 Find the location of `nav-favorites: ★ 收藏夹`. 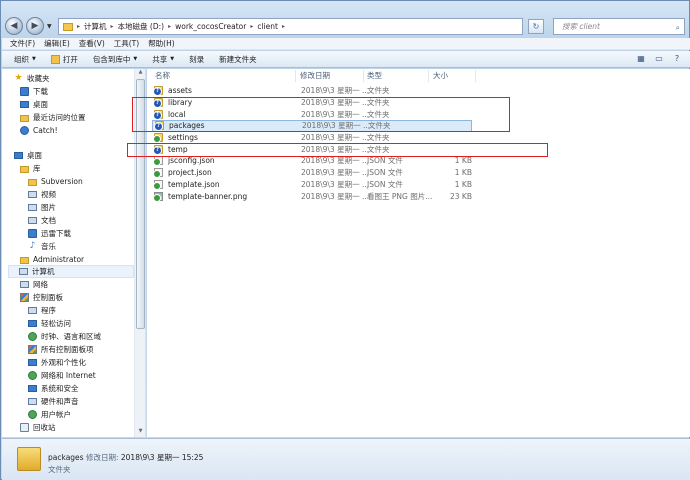

nav-favorites: ★ 收藏夹 is located at coordinates (79, 78).